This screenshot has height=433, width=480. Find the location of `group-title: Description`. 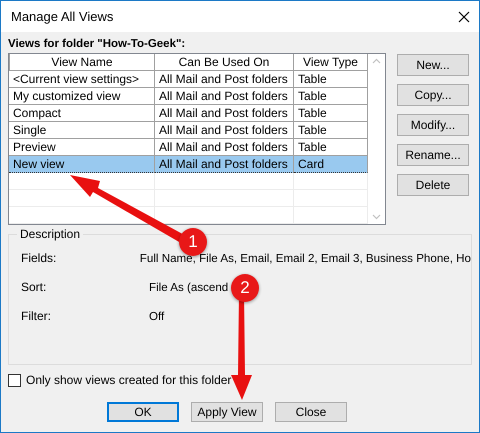

group-title: Description is located at coordinates (50, 234).